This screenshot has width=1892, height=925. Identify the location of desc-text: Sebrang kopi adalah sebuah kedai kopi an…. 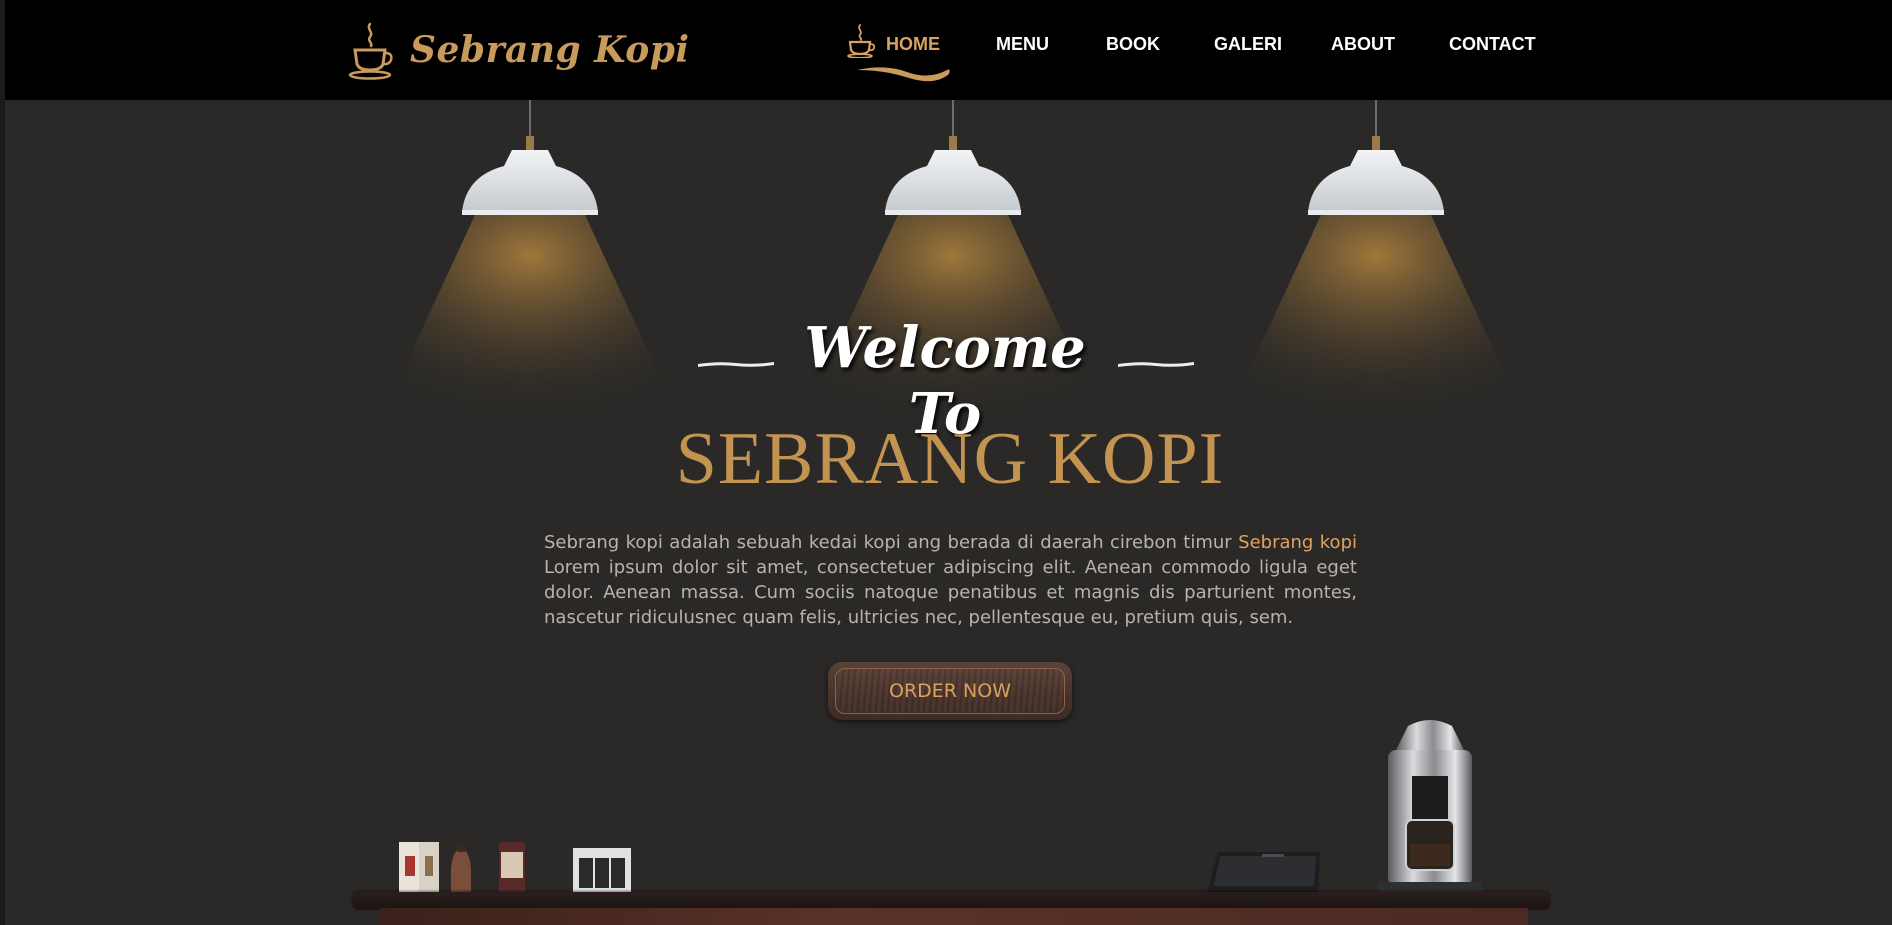
(891, 542).